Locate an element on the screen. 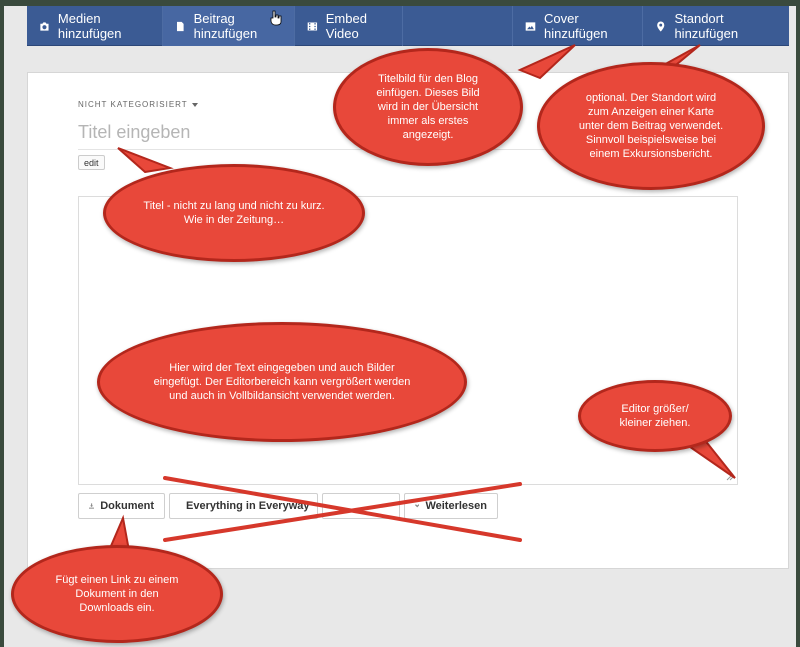 The image size is (800, 647). category-dropdown: NICHT KATEGORISIERT is located at coordinates (138, 104).